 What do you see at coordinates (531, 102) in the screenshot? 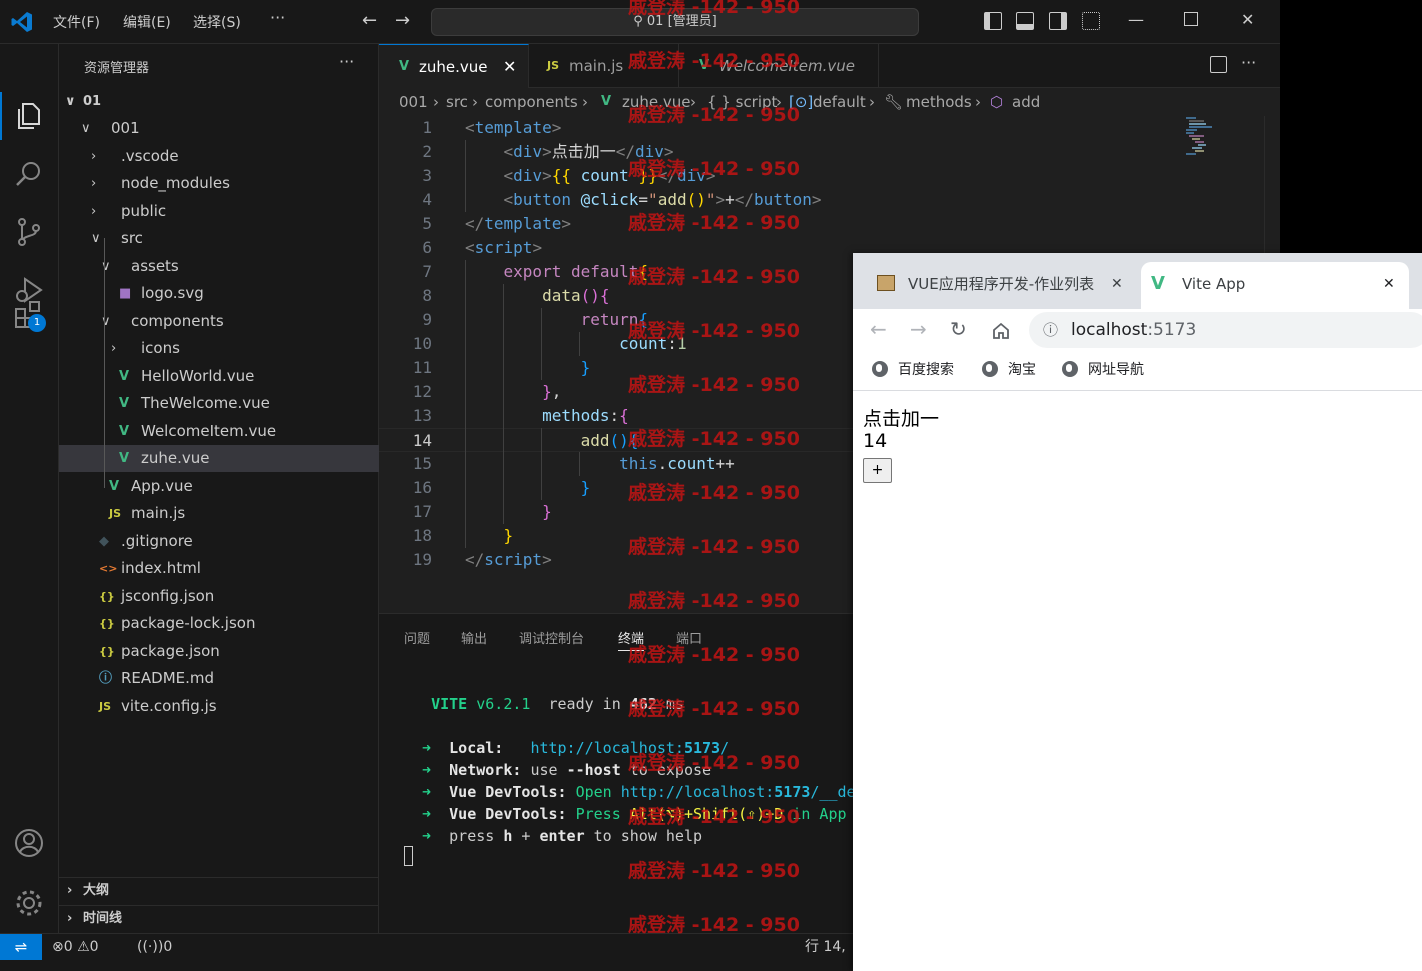
I see `breadcrumb-item: components` at bounding box center [531, 102].